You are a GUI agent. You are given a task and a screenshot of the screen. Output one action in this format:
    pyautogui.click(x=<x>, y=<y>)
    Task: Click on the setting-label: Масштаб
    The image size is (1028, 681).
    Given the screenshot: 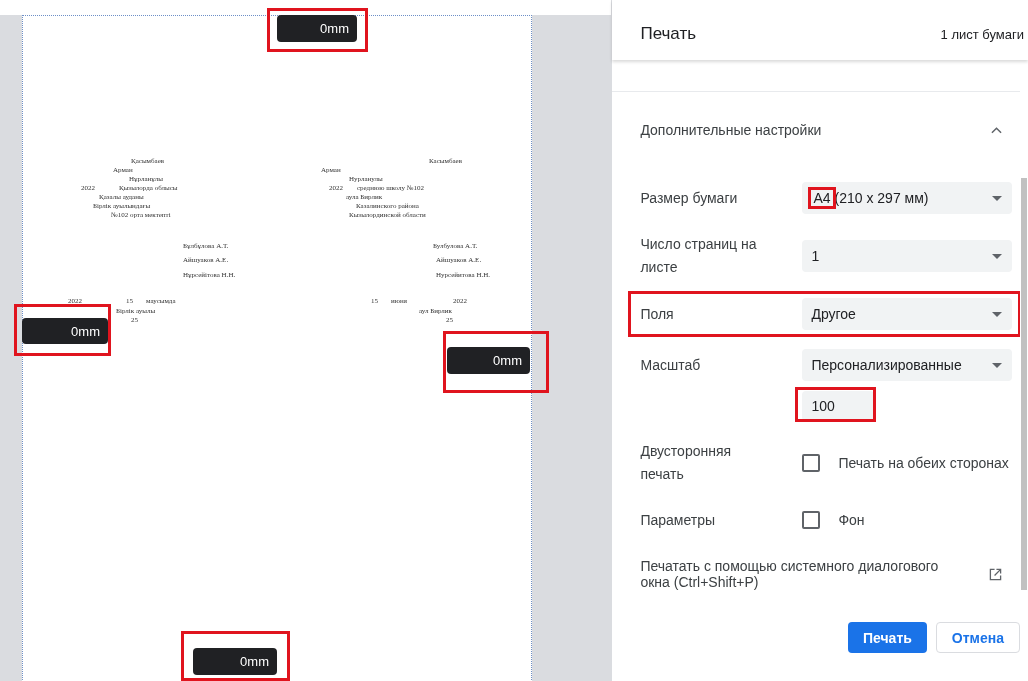 What is the action you would take?
    pyautogui.click(x=671, y=365)
    